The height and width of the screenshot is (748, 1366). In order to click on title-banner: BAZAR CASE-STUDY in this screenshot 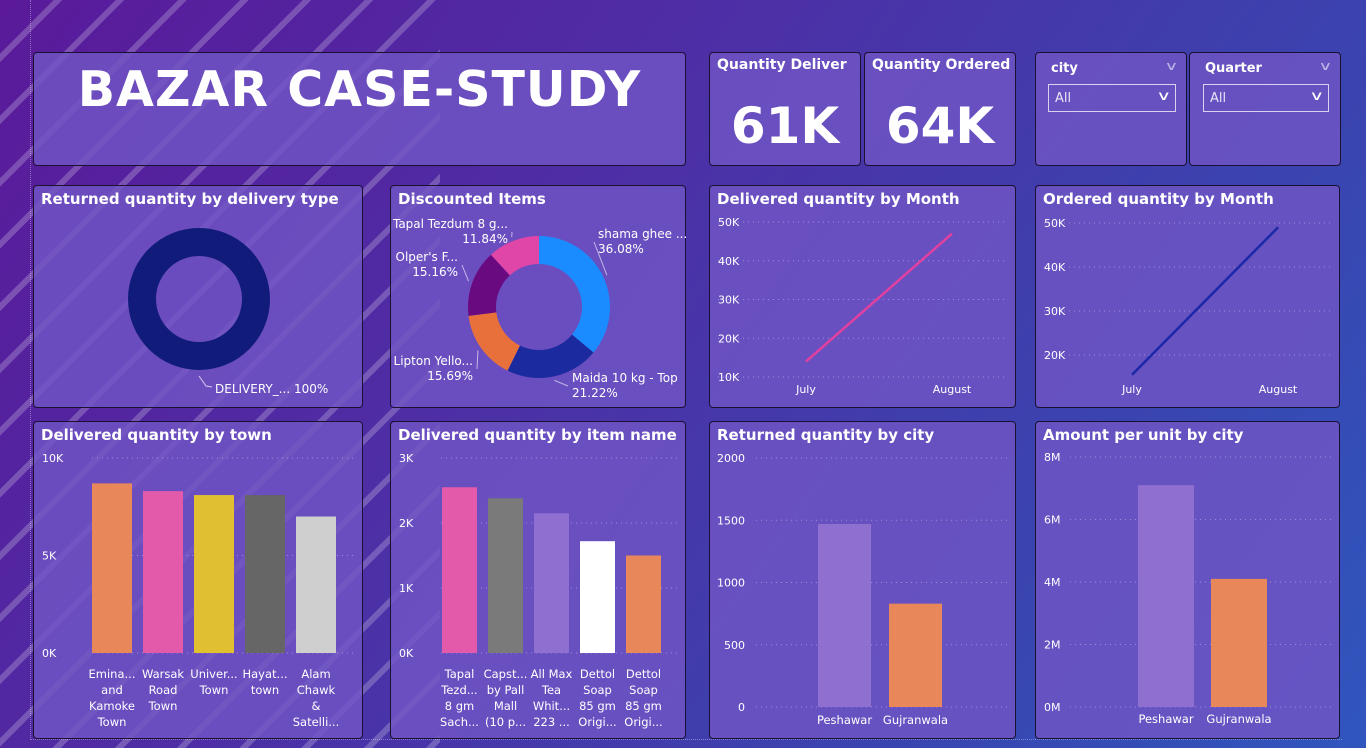, I will do `click(359, 109)`.